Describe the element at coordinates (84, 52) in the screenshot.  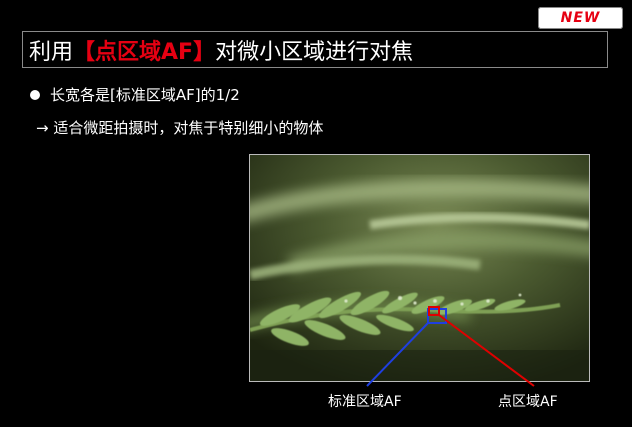
I see `title-bracket-open: 【` at that location.